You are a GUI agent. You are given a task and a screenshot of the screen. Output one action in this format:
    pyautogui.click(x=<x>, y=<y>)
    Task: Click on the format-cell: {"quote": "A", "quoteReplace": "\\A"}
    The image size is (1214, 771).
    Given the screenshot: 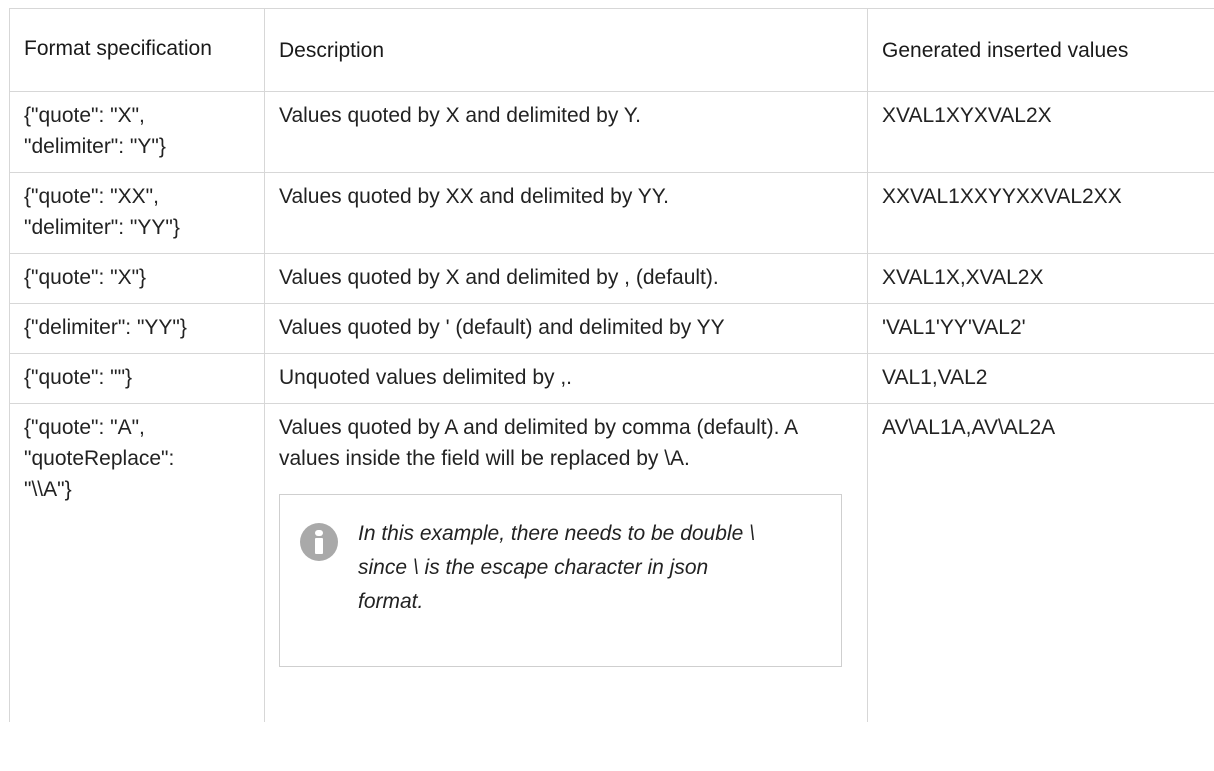 What is the action you would take?
    pyautogui.click(x=137, y=562)
    